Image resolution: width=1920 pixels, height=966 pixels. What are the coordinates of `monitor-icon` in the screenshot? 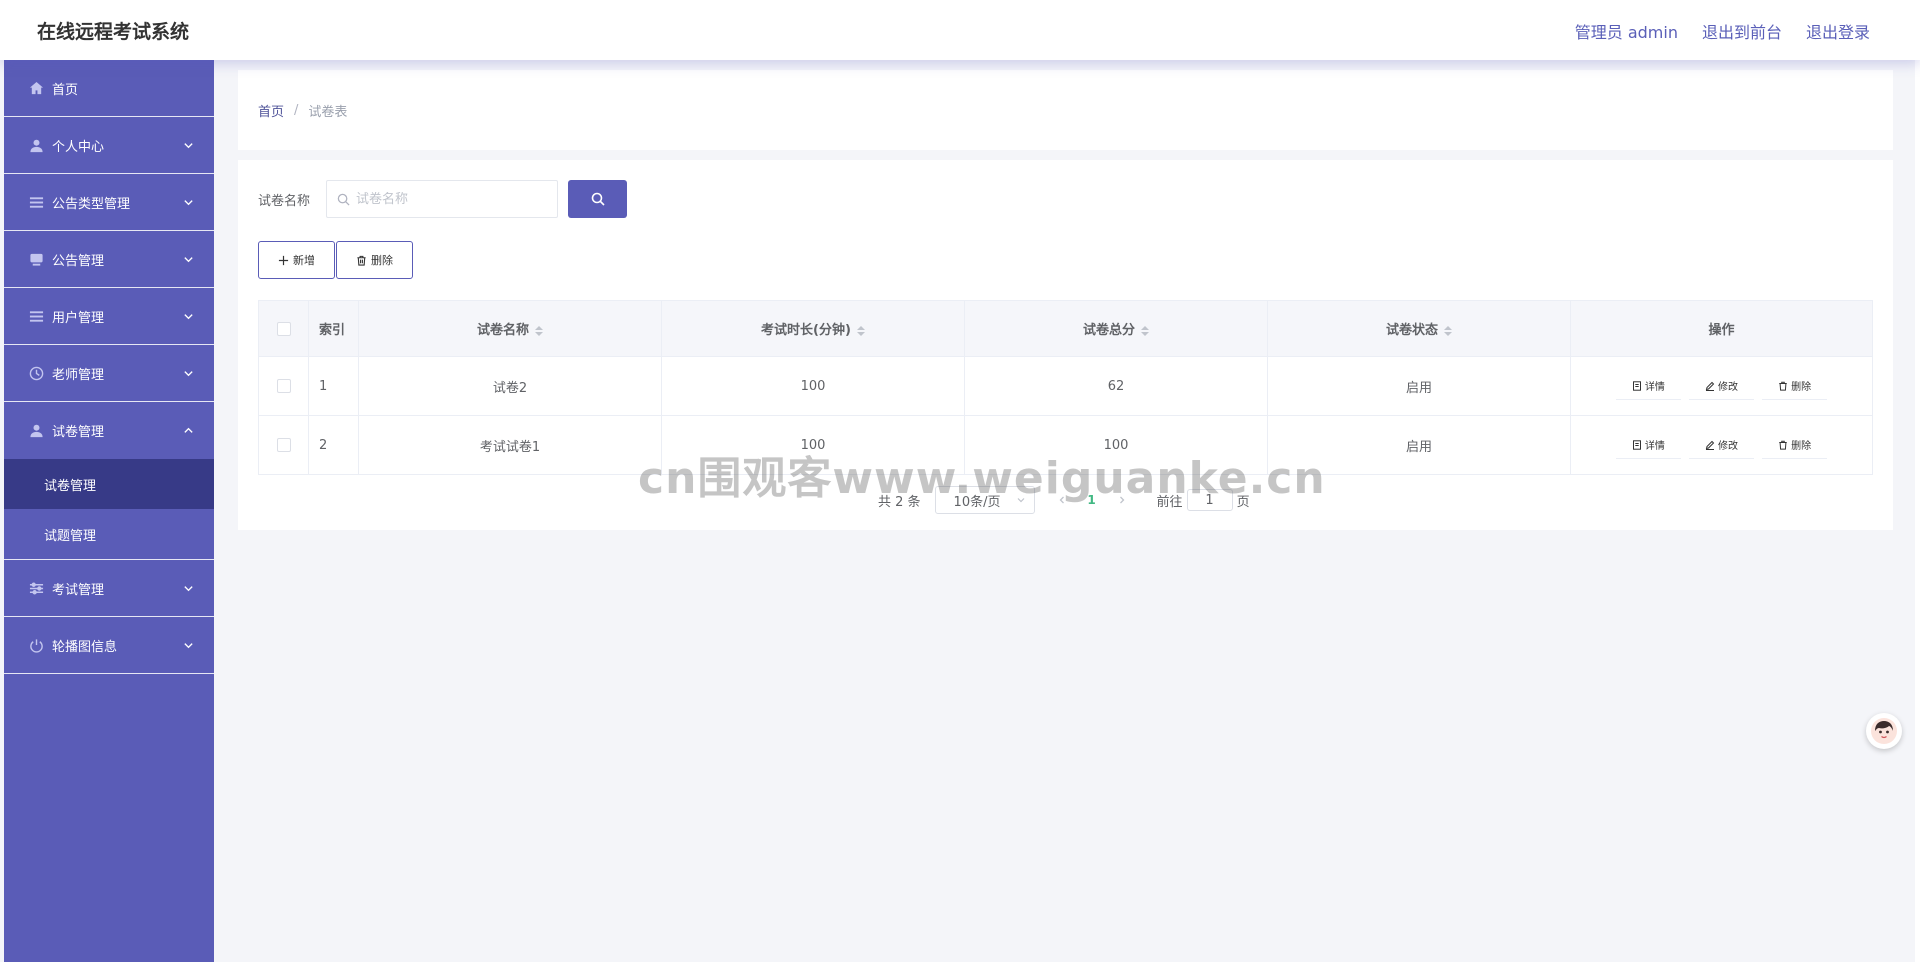 It's located at (36, 259).